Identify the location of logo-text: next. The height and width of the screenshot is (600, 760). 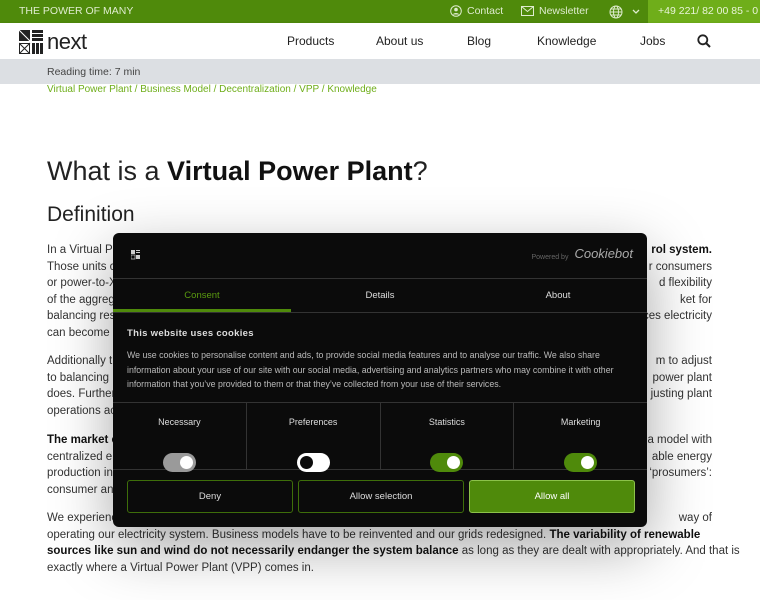
(67, 41).